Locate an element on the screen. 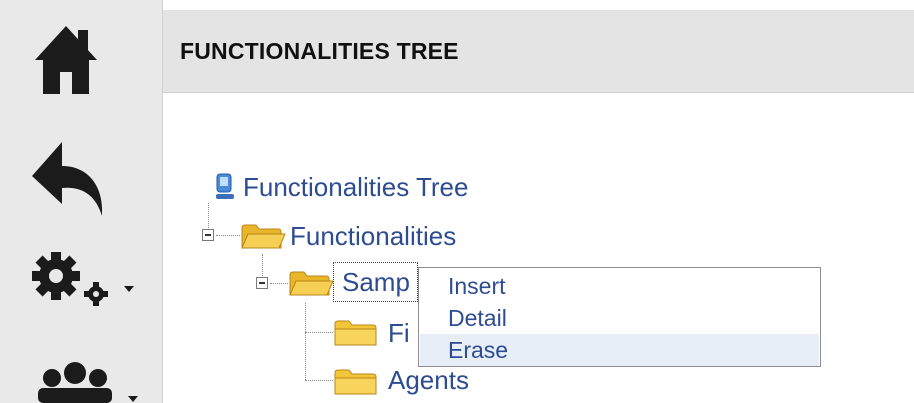 This screenshot has width=914, height=403. context-menu: Insert Detail Erase is located at coordinates (619, 317).